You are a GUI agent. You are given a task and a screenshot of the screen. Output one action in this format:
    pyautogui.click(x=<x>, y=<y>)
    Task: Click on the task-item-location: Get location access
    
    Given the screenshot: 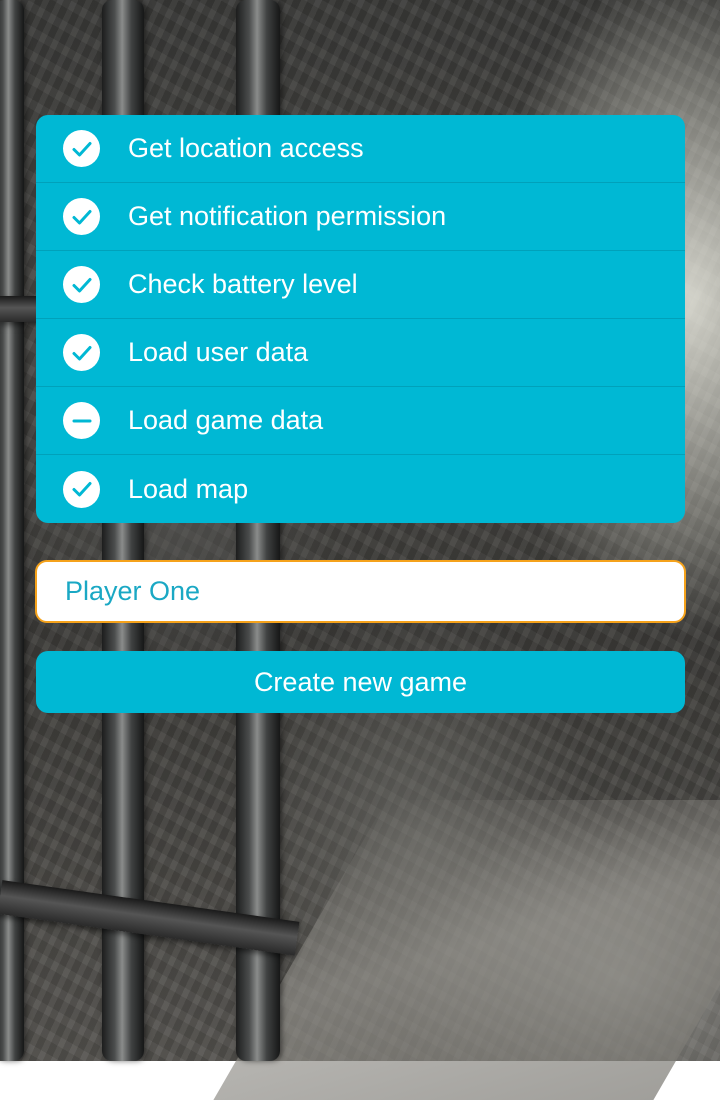 What is the action you would take?
    pyautogui.click(x=360, y=149)
    